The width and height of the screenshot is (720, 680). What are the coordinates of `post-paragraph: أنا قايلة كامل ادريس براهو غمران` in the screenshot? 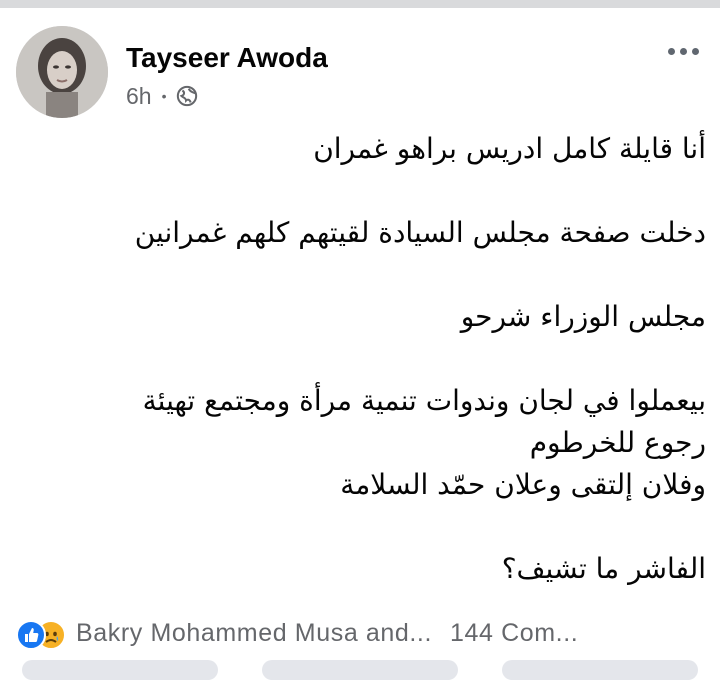 It's located at (361, 149).